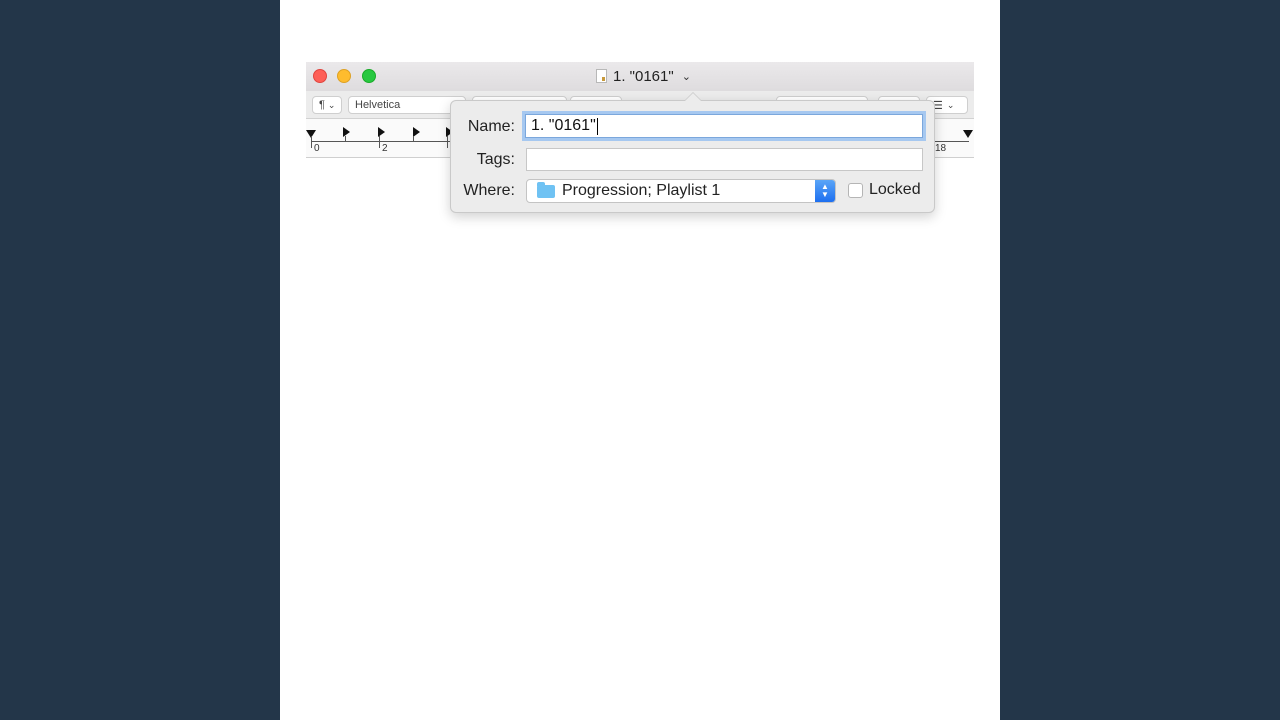 This screenshot has width=1280, height=720. What do you see at coordinates (941, 148) in the screenshot?
I see `ruler-number: 18` at bounding box center [941, 148].